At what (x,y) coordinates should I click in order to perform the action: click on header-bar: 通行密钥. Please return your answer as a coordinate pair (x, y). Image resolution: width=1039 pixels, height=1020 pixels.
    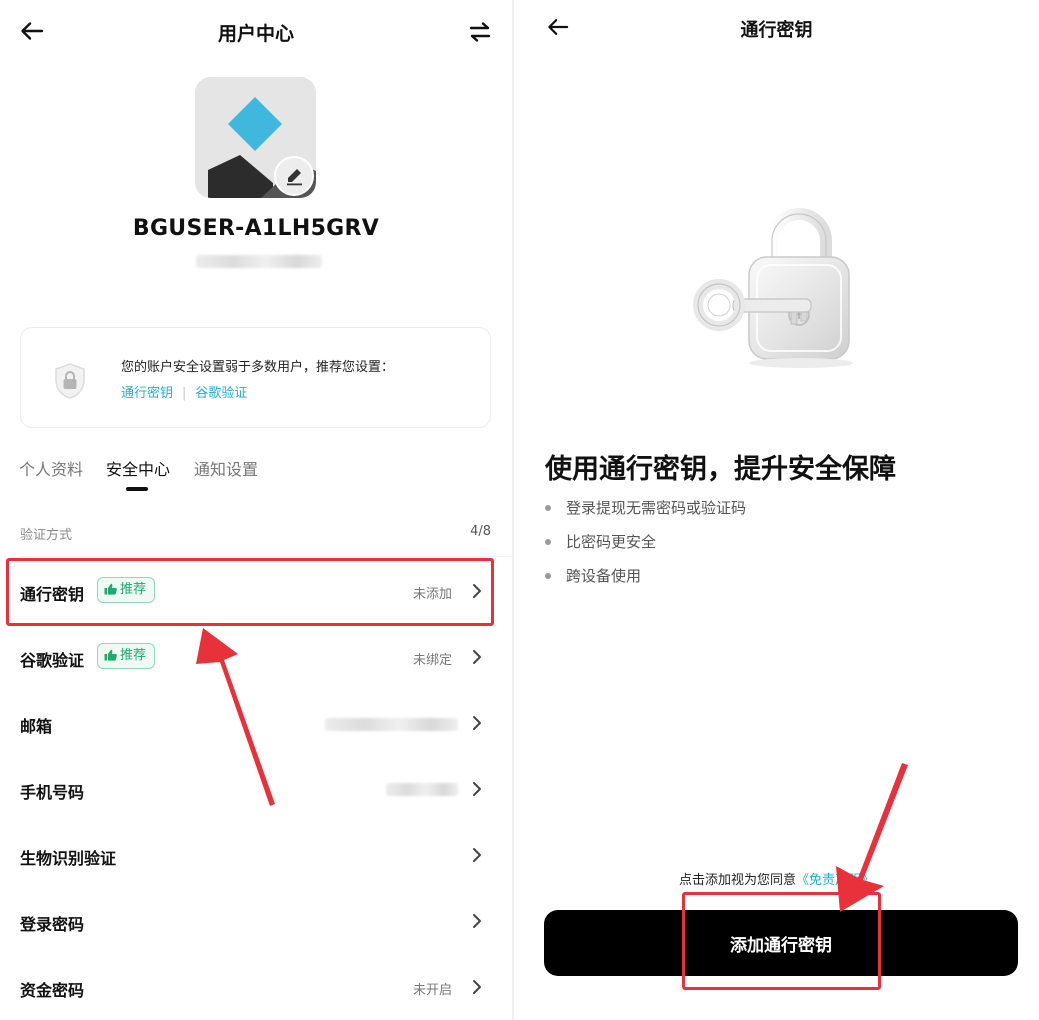
    Looking at the image, I should click on (776, 31).